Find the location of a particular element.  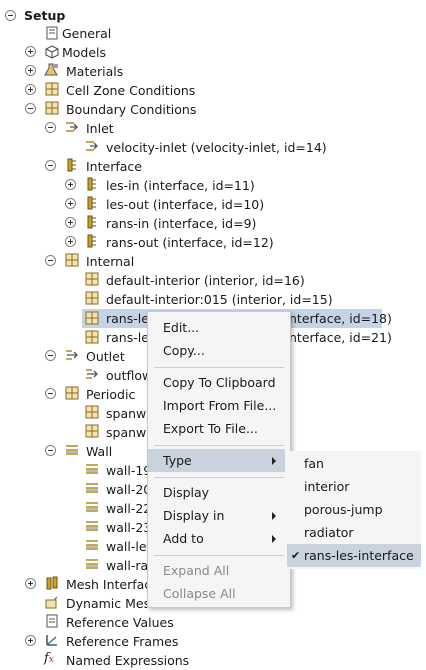

tree-item-wall-20: wall-20 is located at coordinates (128, 489).